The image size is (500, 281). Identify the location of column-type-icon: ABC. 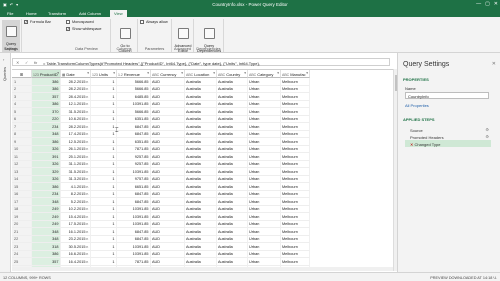
(189, 75).